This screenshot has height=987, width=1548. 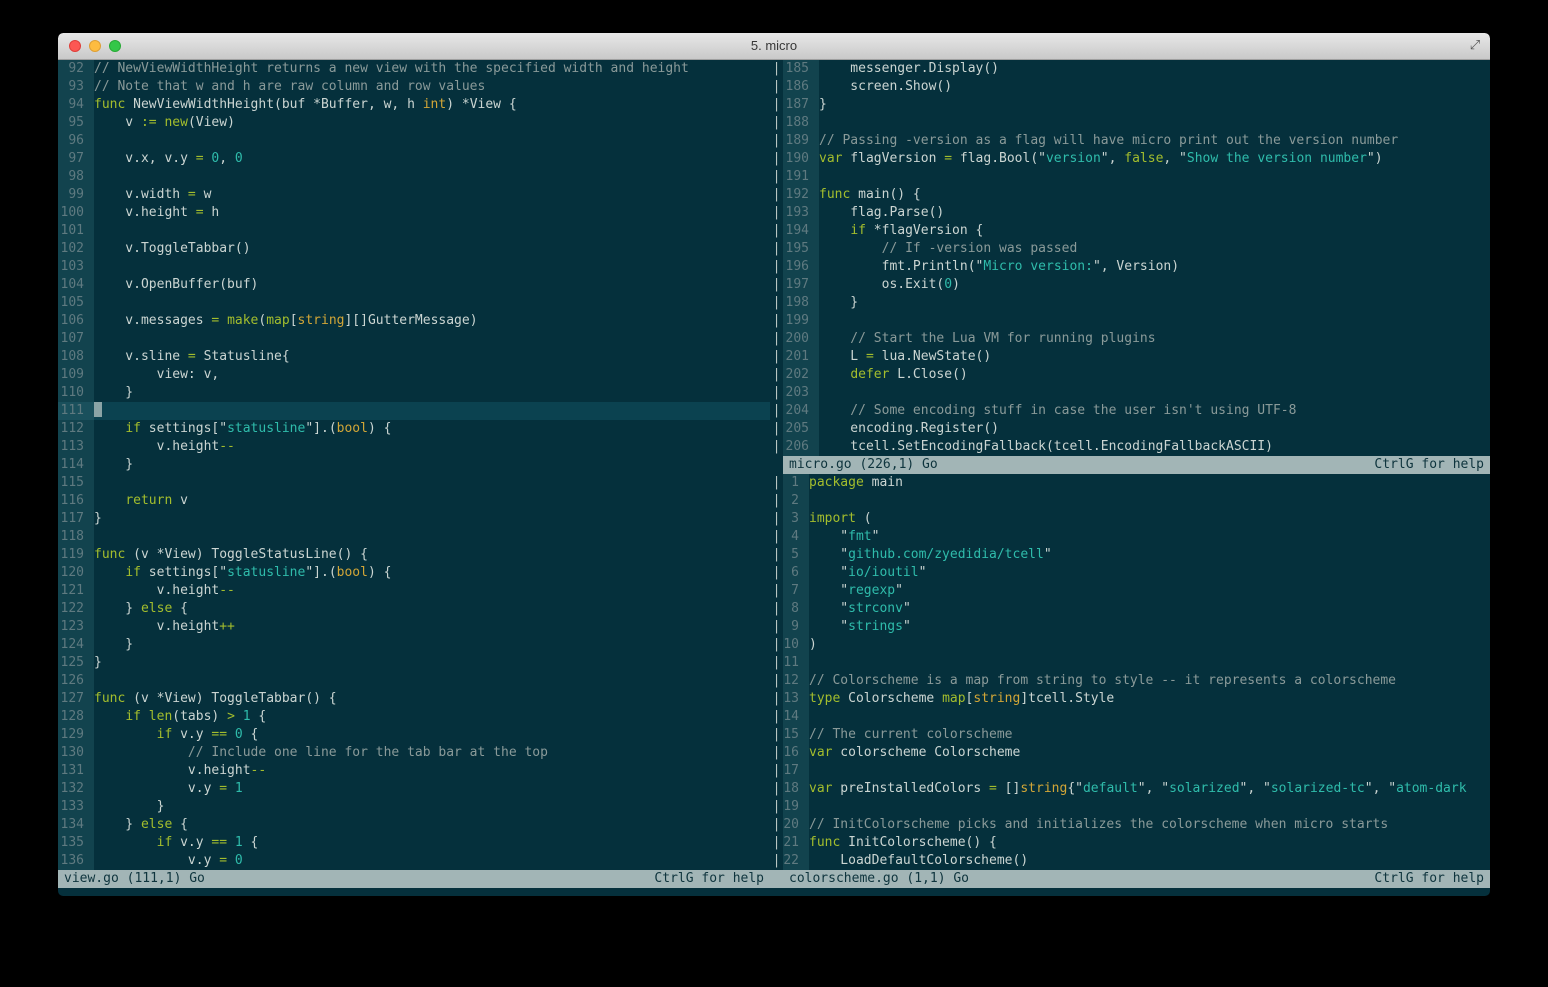 I want to click on code-line: 193 flag.Parse(), so click(x=1136, y=213).